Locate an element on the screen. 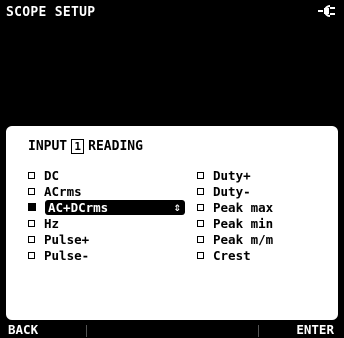 The width and height of the screenshot is (344, 338). up-down-arrows-icon: ⇕ is located at coordinates (177, 206).